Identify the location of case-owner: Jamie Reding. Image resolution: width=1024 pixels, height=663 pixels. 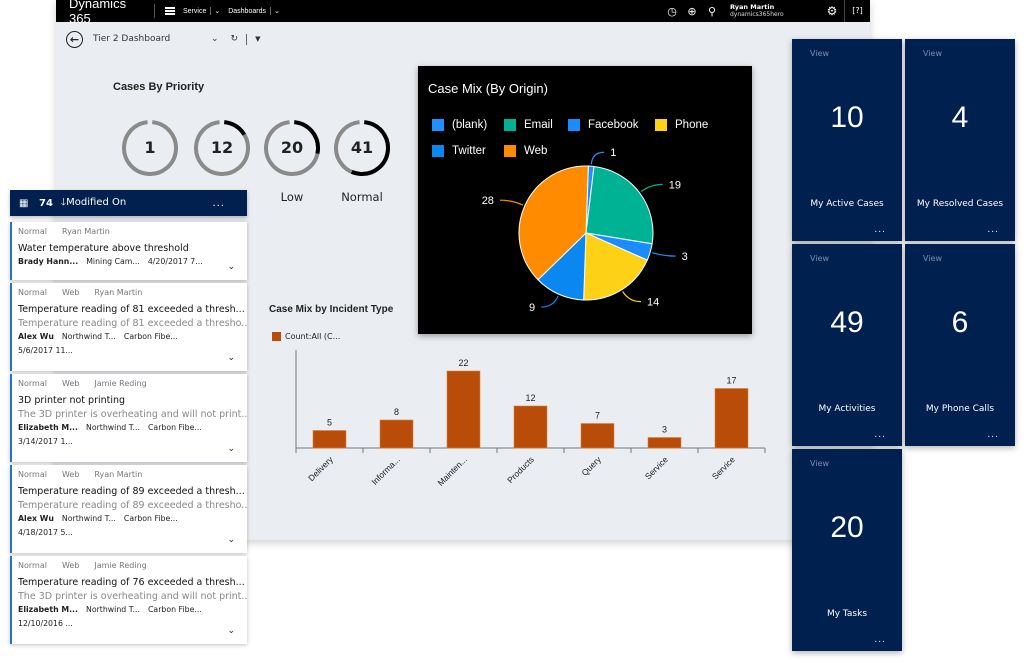
(120, 565).